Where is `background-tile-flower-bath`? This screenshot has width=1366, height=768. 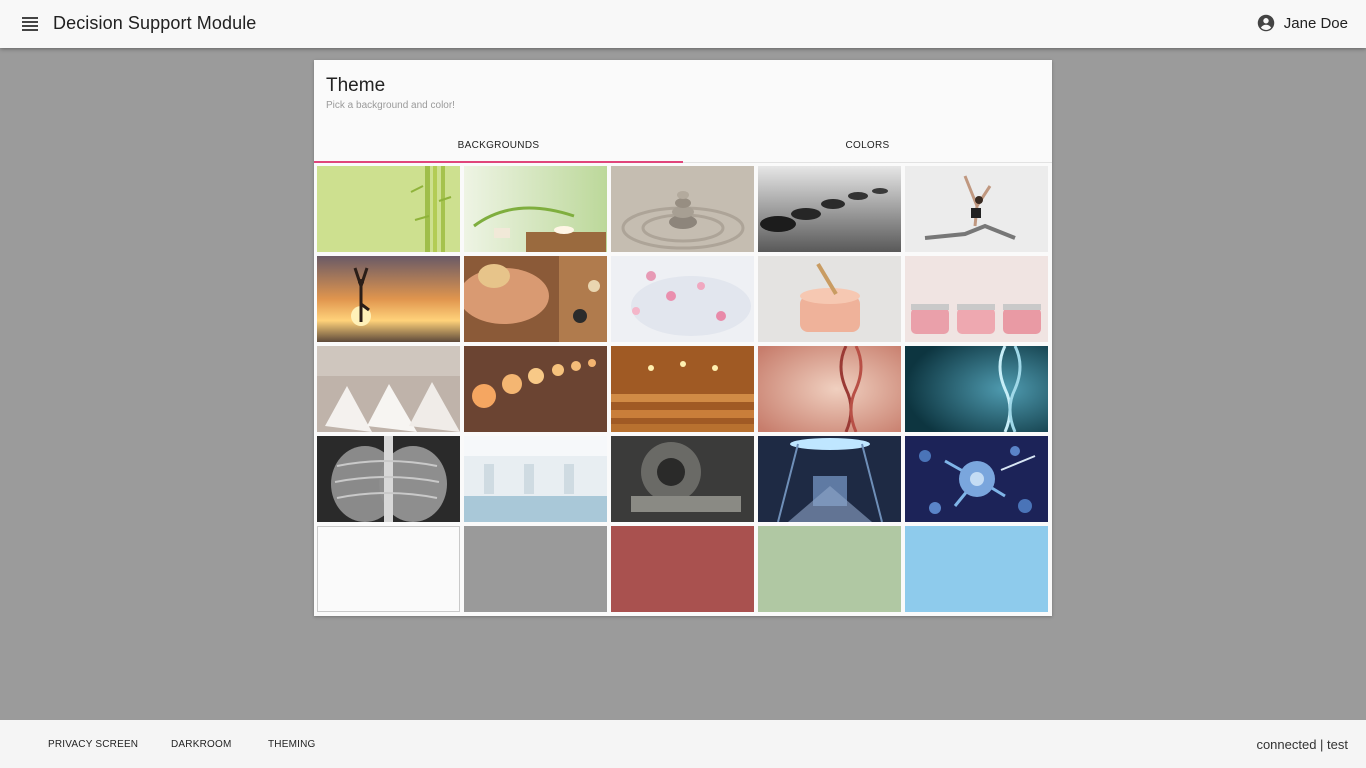
background-tile-flower-bath is located at coordinates (682, 299).